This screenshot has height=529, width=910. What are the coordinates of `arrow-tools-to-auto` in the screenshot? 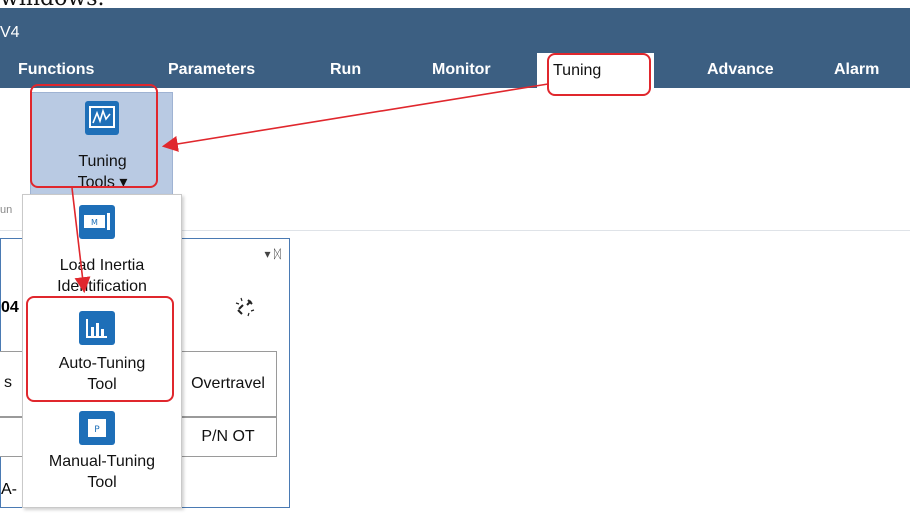 It's located at (81, 240).